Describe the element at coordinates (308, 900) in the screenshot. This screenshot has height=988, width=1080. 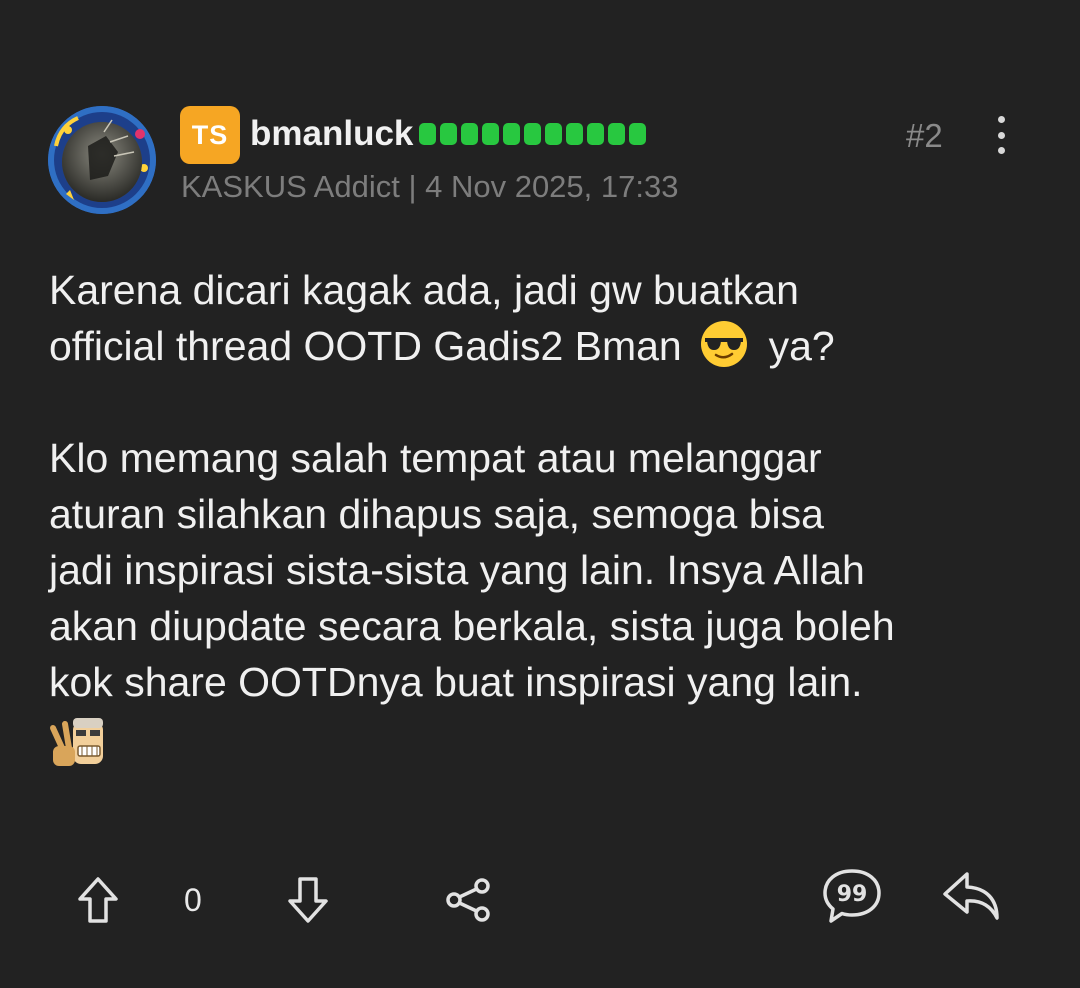
I see `arrow-down-icon` at that location.